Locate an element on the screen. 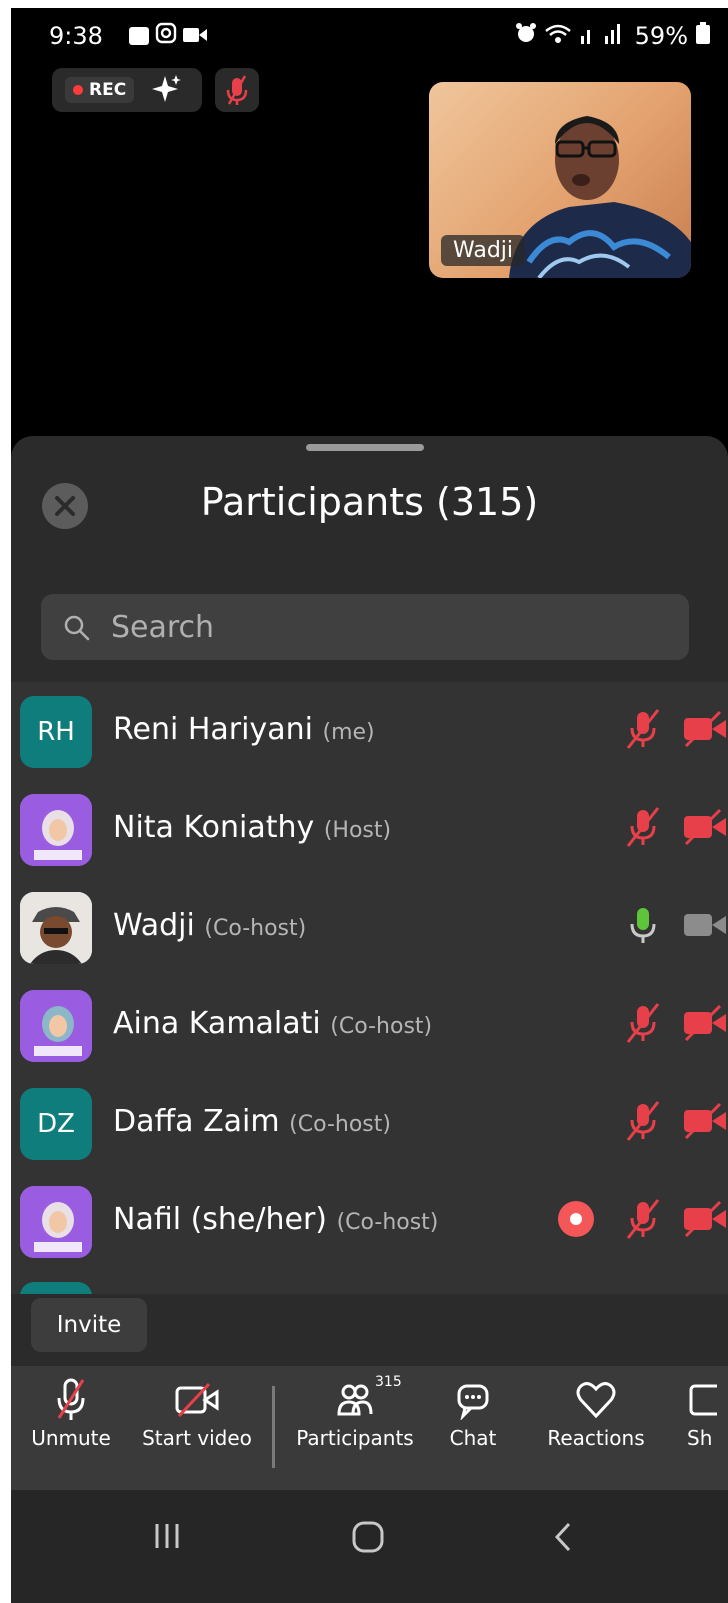 The height and width of the screenshot is (1603, 728). start-video-button: Start video is located at coordinates (197, 1412).